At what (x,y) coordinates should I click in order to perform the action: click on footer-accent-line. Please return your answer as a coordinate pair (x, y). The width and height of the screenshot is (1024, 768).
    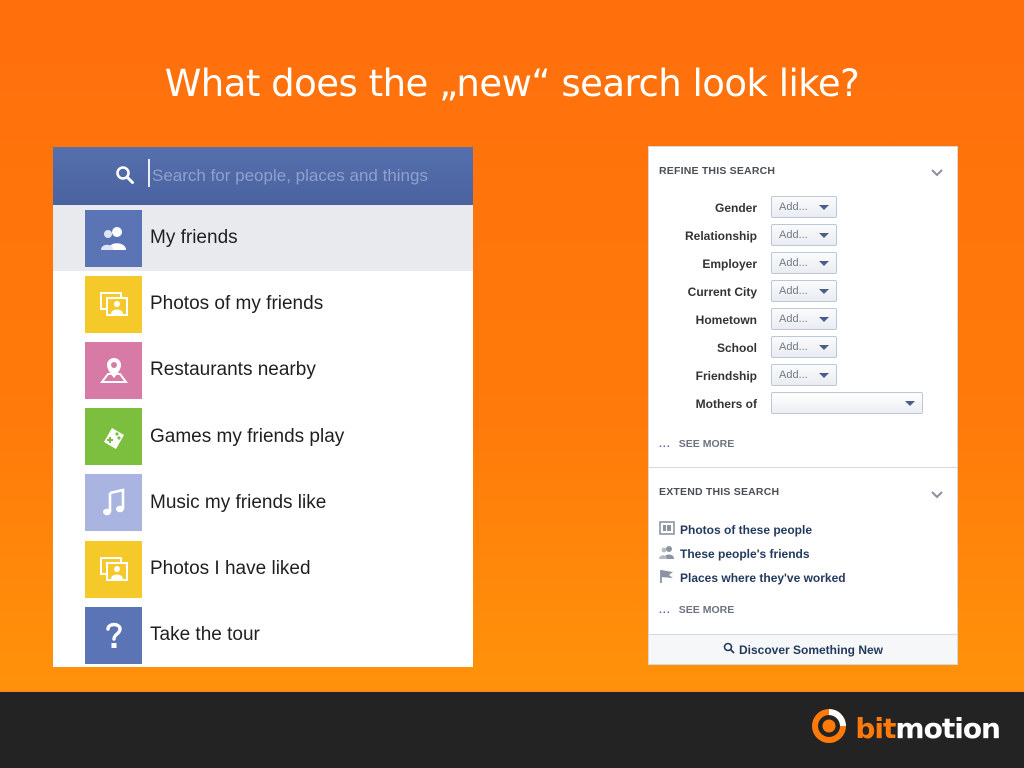
    Looking at the image, I should click on (512, 691).